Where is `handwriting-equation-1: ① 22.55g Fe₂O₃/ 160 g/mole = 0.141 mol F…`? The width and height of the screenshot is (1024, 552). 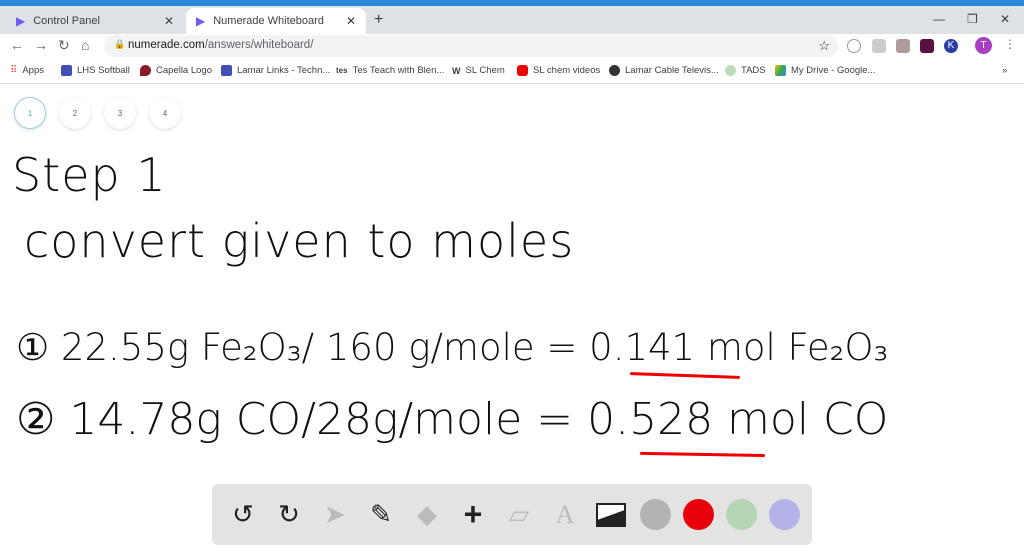 handwriting-equation-1: ① 22.55g Fe₂O₃/ 160 g/mole = 0.141 mol F… is located at coordinates (452, 347).